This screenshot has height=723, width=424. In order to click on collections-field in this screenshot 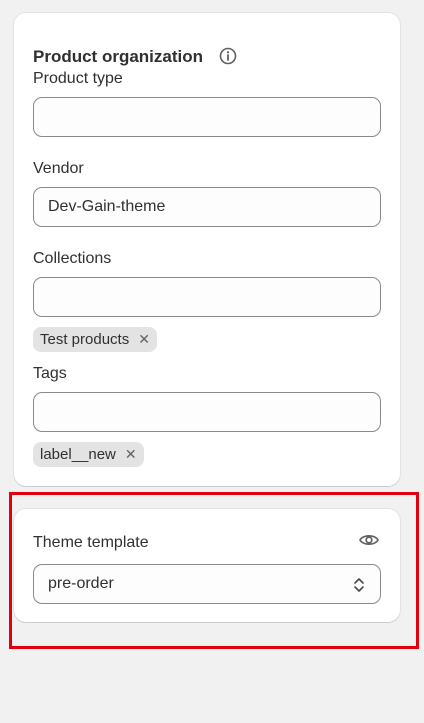, I will do `click(207, 297)`.